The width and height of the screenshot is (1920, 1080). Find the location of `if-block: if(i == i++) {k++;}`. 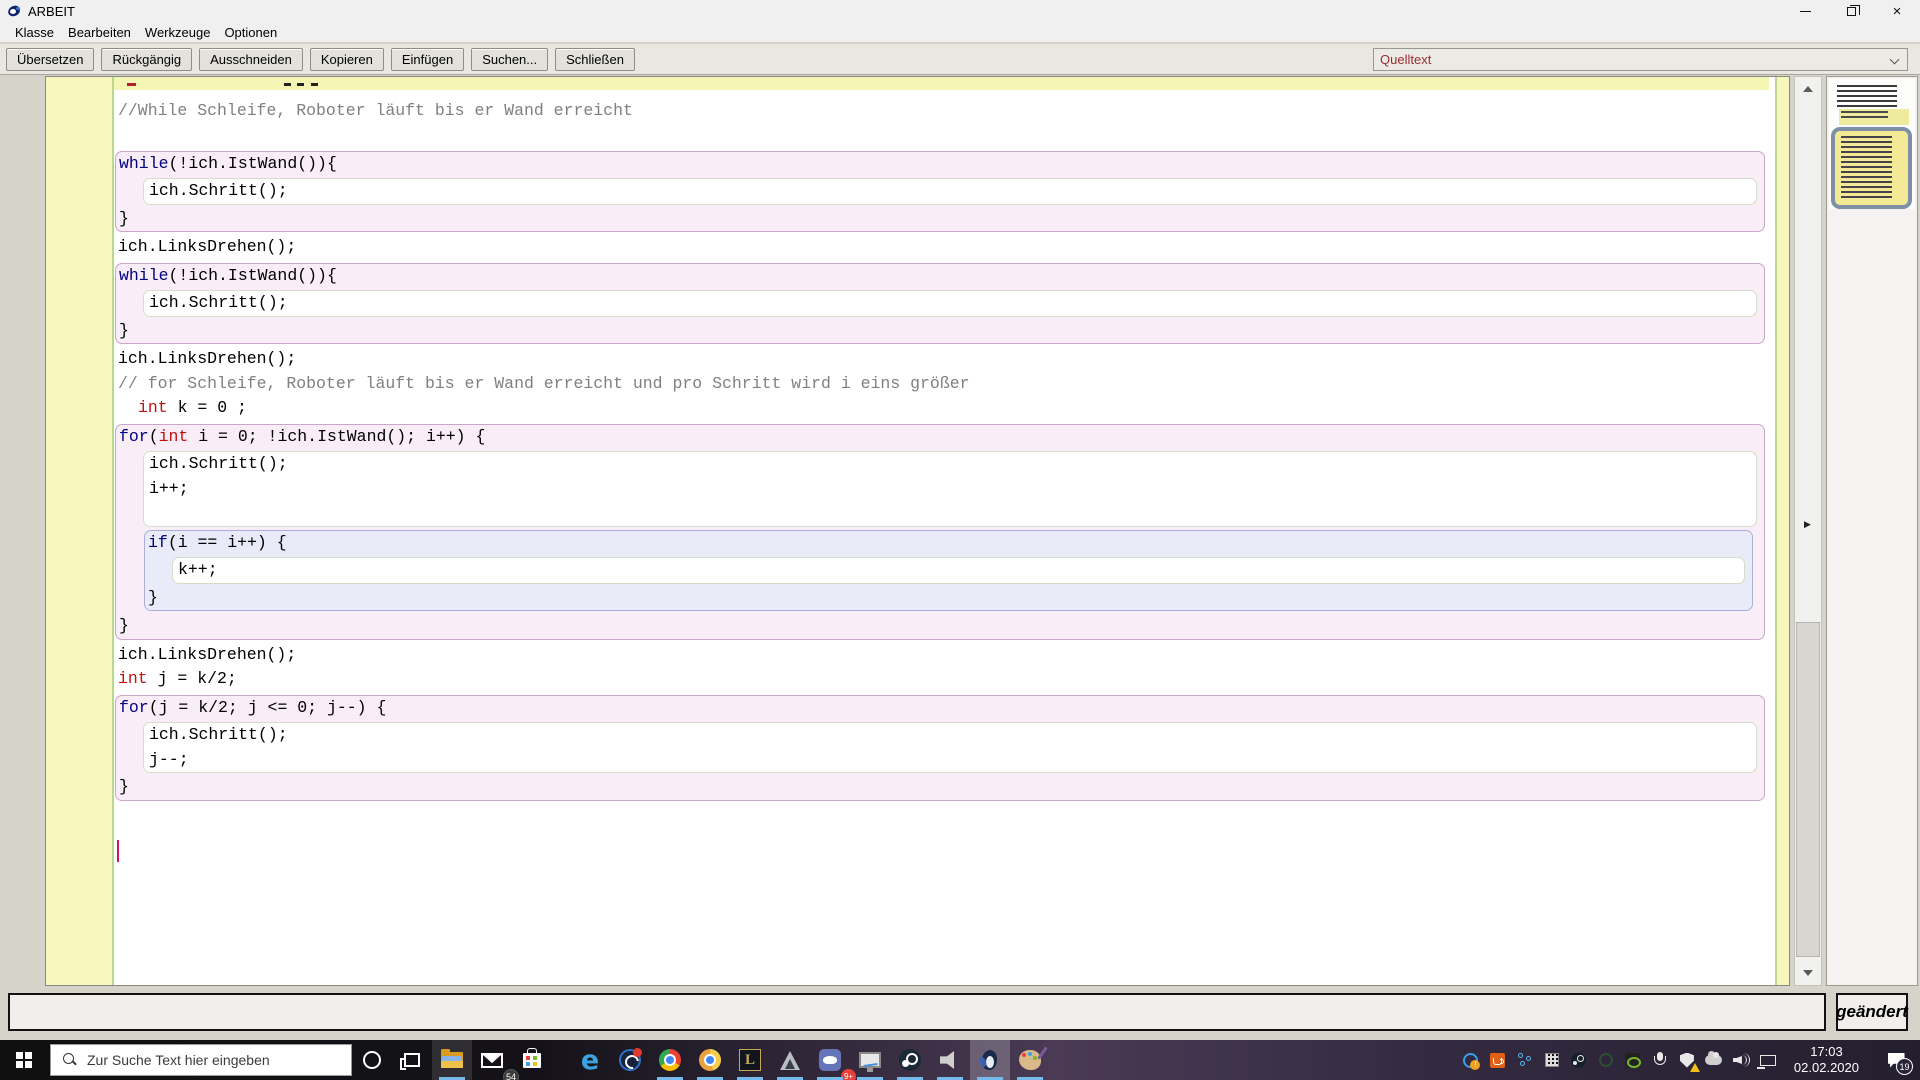

if-block: if(i == i++) {k++;} is located at coordinates (948, 570).